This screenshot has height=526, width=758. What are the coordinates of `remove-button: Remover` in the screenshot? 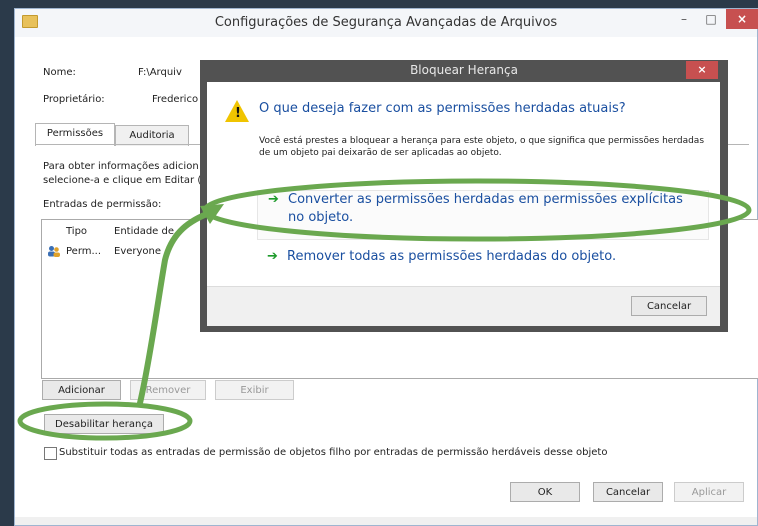 It's located at (168, 390).